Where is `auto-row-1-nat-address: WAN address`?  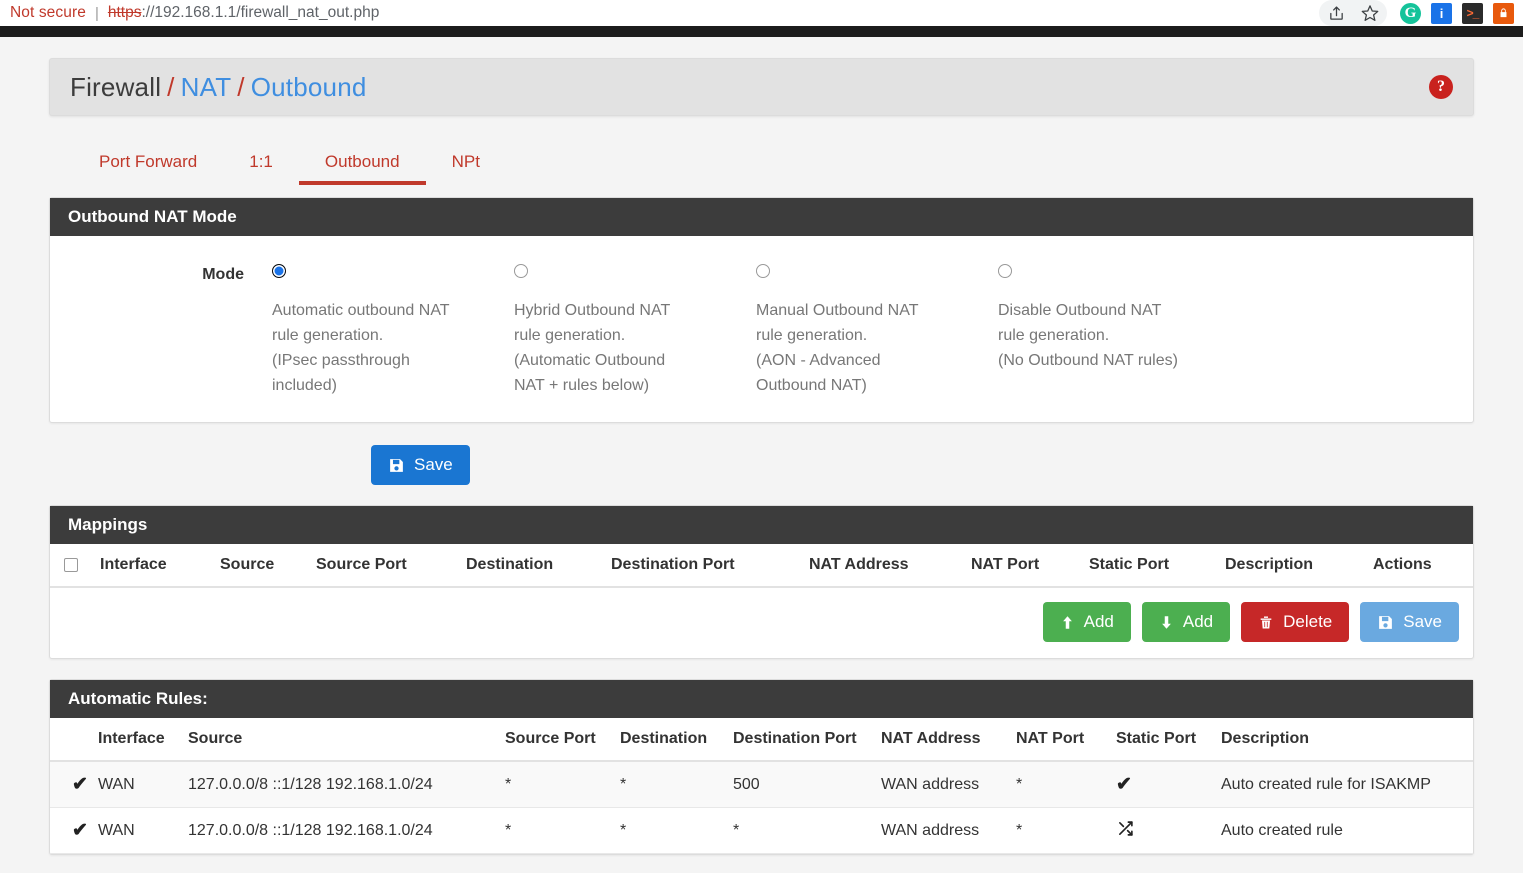
auto-row-1-nat-address: WAN address is located at coordinates (948, 830).